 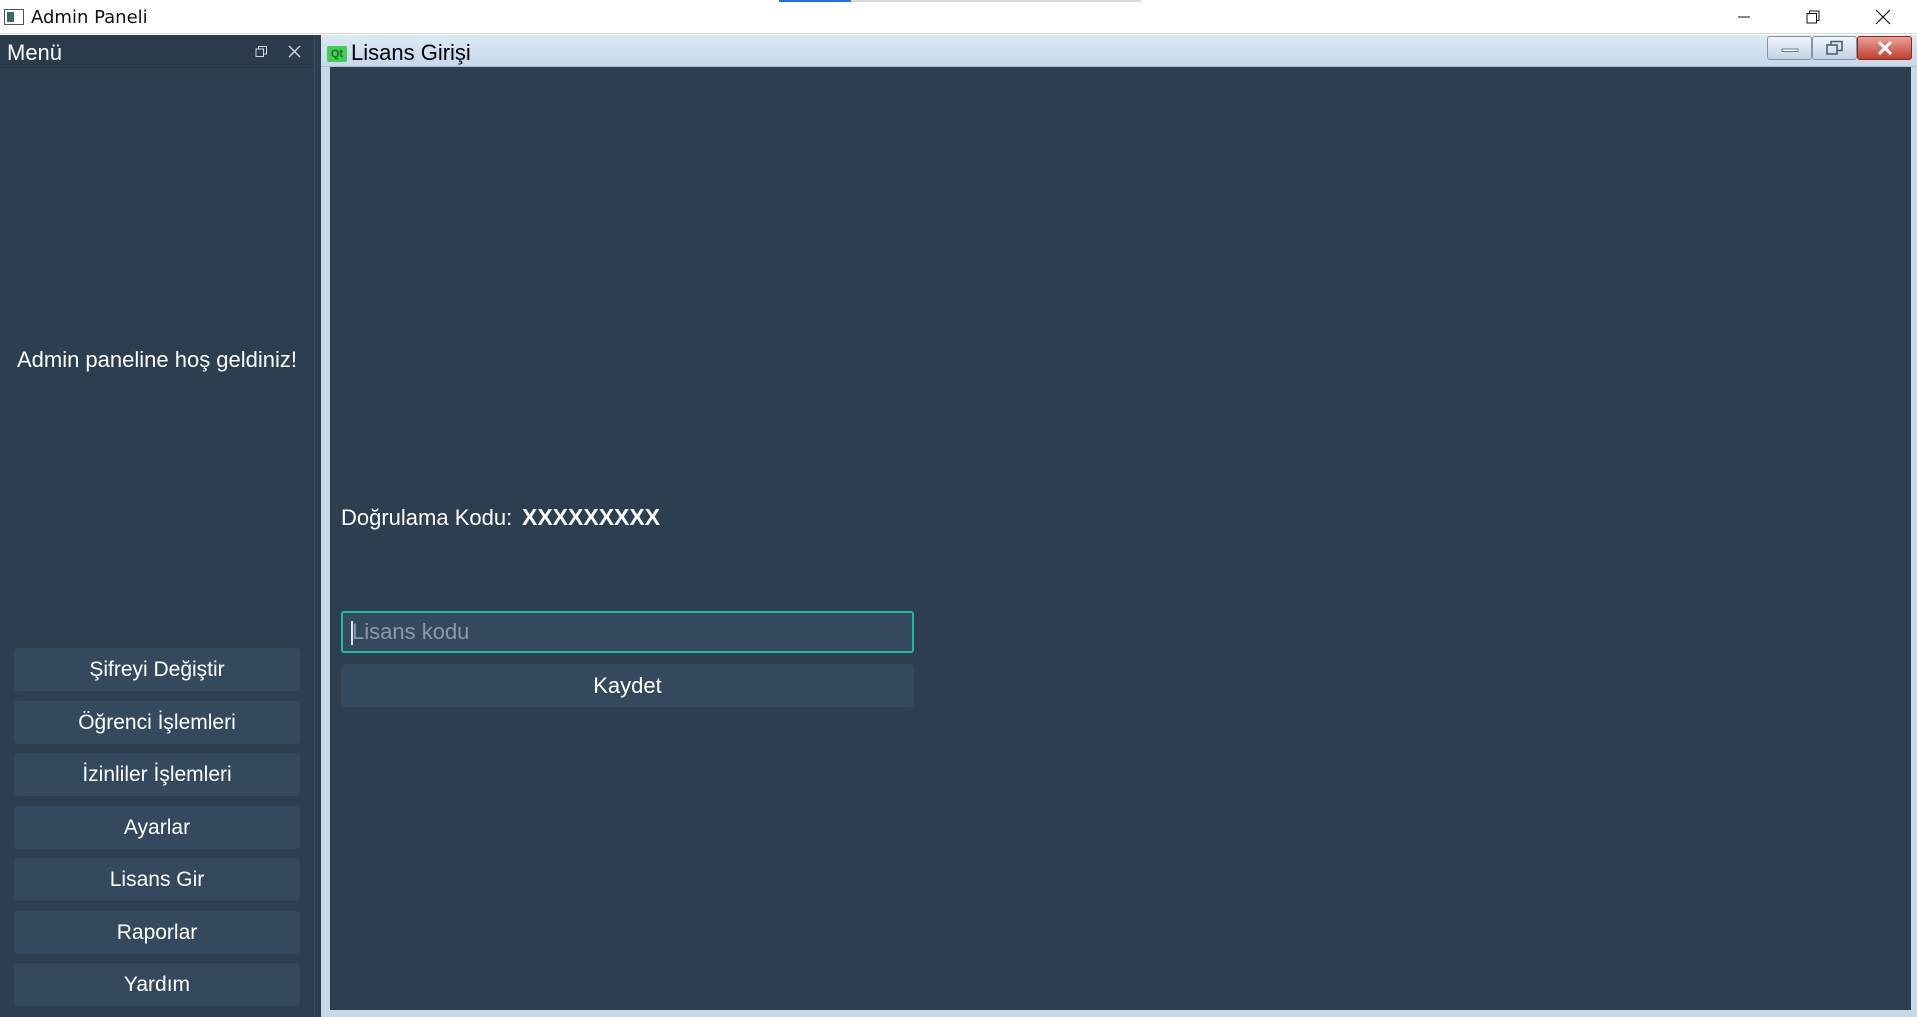 I want to click on loading-indicator, so click(x=815, y=1).